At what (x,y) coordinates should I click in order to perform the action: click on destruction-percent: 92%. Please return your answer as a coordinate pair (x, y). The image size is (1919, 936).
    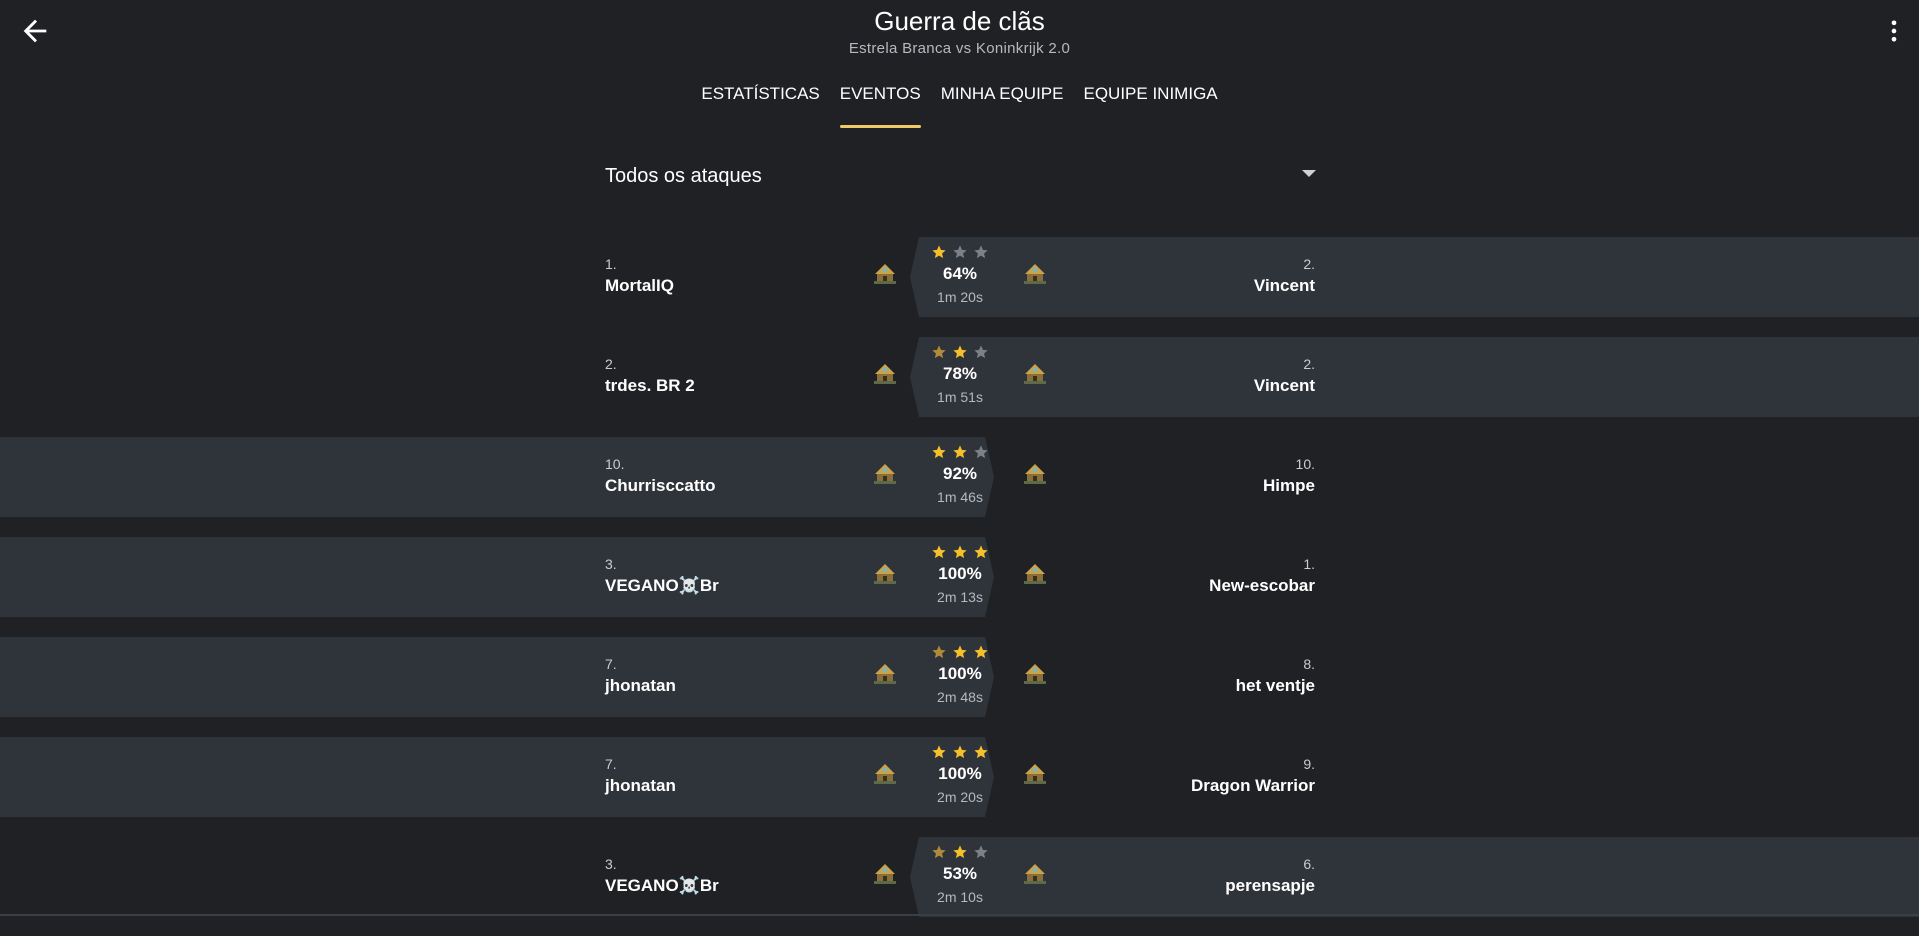
    Looking at the image, I should click on (960, 473).